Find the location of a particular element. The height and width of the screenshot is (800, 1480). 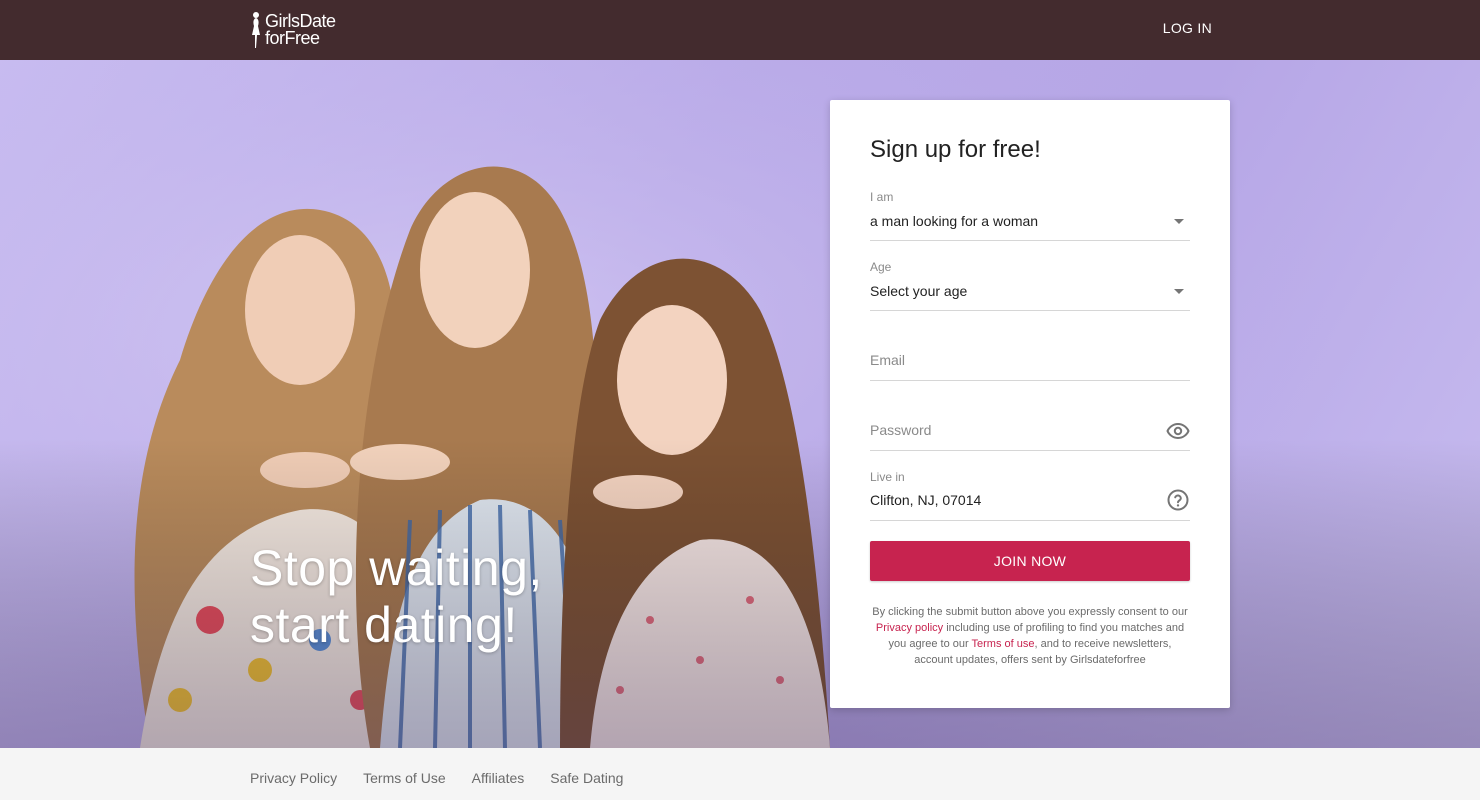

woman-silhouette-icon is located at coordinates (256, 30).